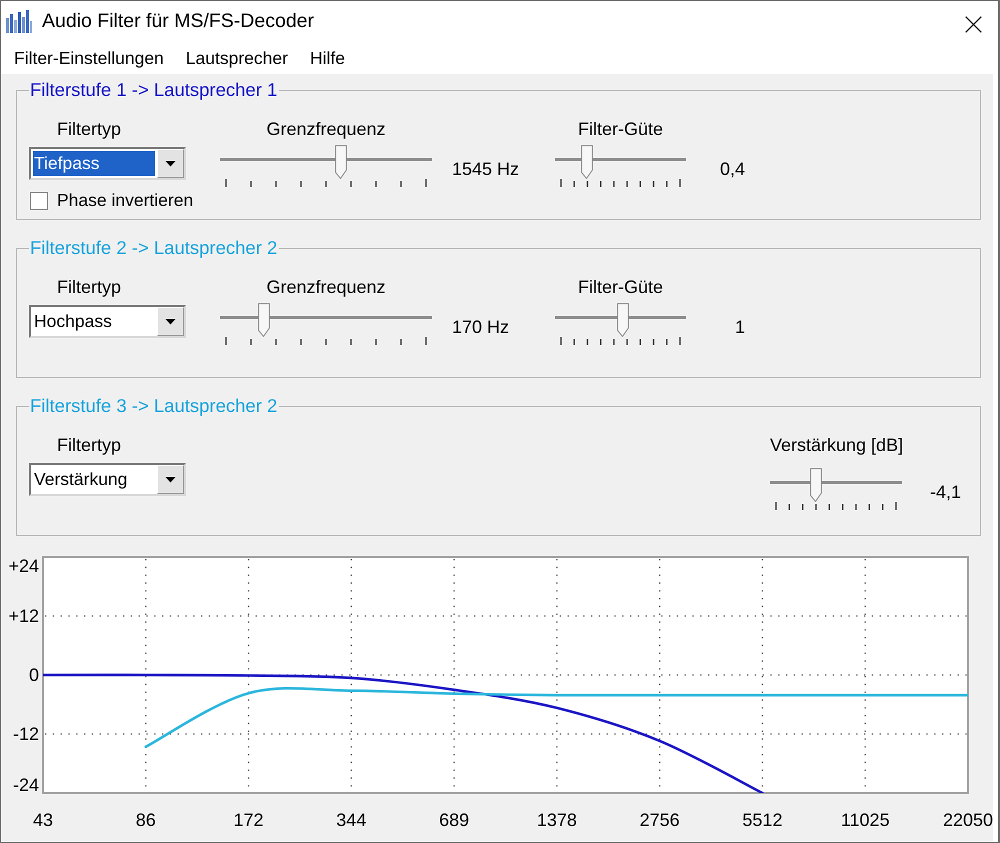 Image resolution: width=1000 pixels, height=843 pixels. I want to click on slider-label: Verstärkung [dB], so click(837, 445).